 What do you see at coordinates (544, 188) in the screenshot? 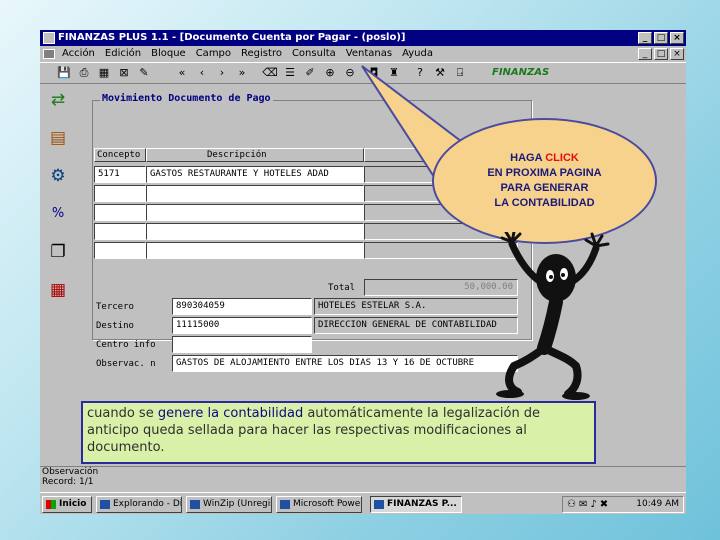
I see `callout-text: PARA GENERAR` at bounding box center [544, 188].